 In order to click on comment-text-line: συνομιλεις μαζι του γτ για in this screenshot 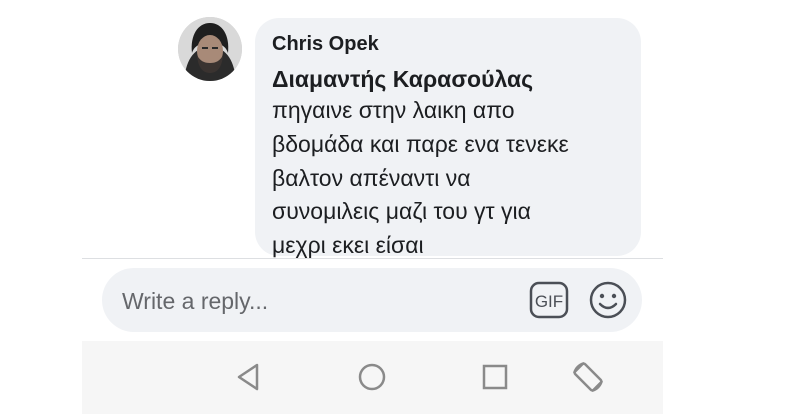, I will do `click(401, 211)`.